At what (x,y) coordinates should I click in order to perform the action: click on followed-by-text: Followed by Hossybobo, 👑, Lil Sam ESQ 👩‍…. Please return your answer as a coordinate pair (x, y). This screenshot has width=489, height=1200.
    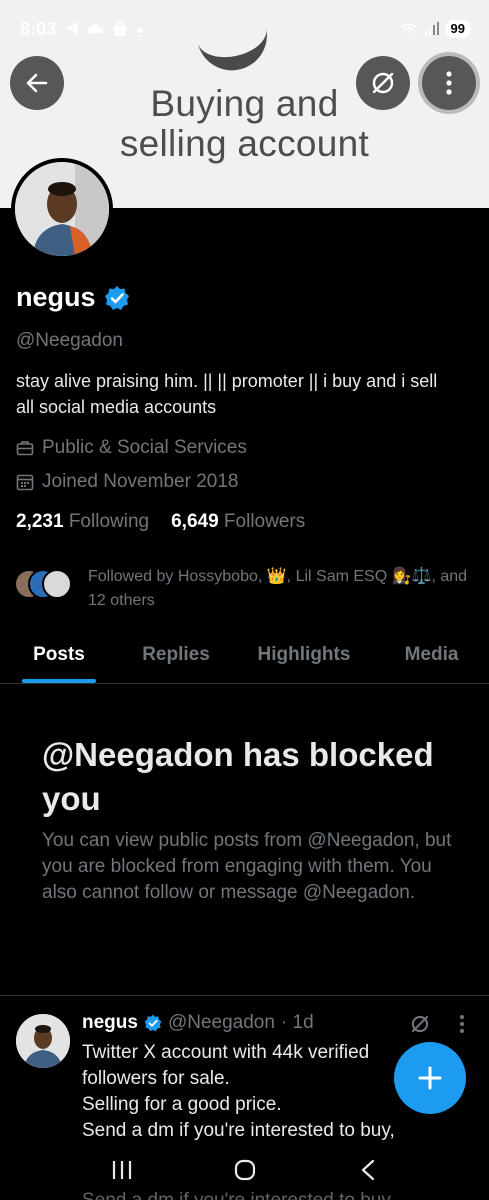
    Looking at the image, I should click on (278, 588).